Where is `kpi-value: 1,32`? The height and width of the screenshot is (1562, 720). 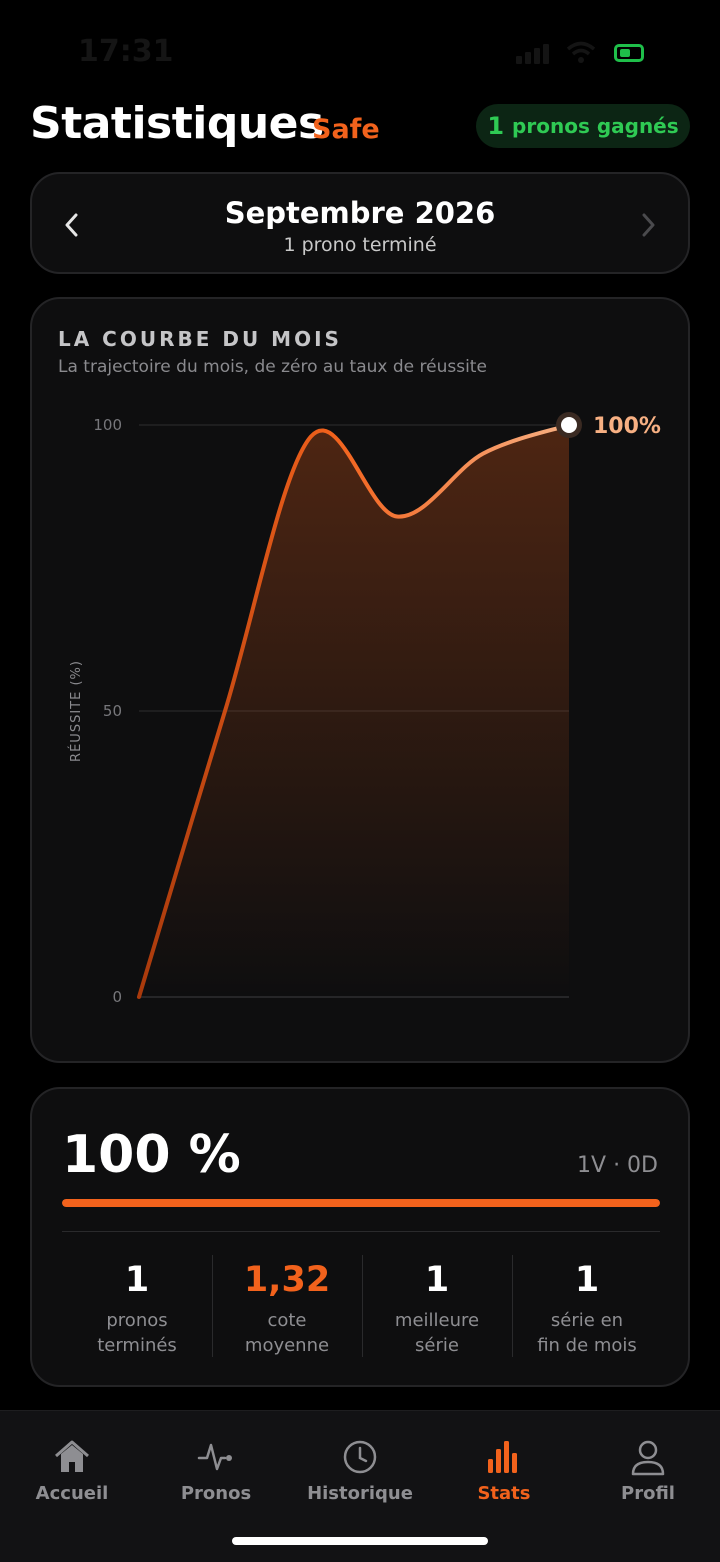
kpi-value: 1,32 is located at coordinates (287, 1280).